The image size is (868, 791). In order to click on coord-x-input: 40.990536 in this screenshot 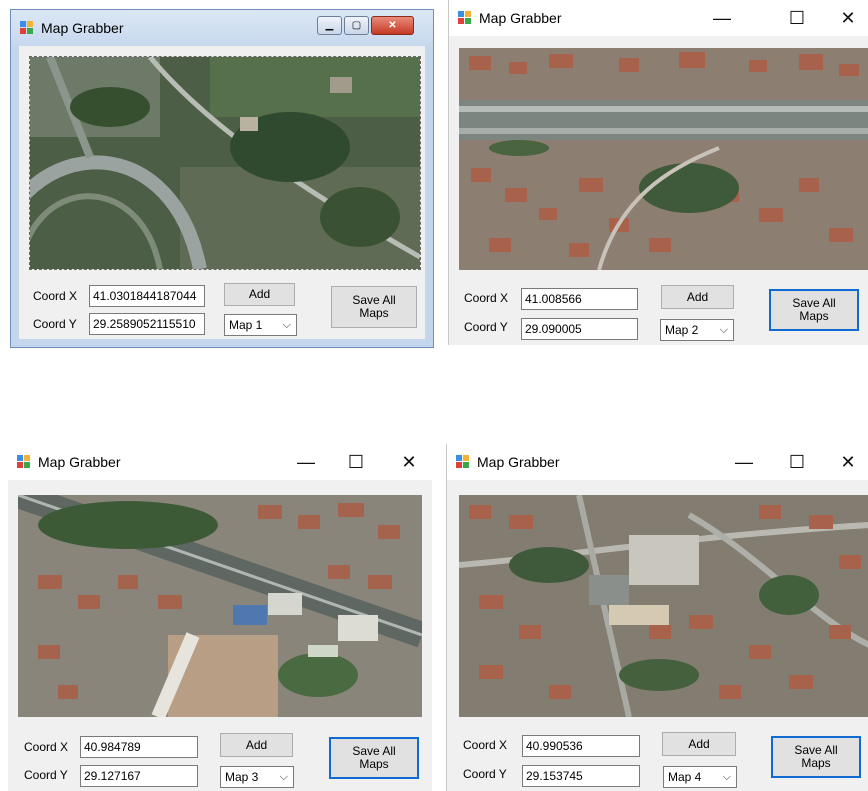, I will do `click(581, 746)`.